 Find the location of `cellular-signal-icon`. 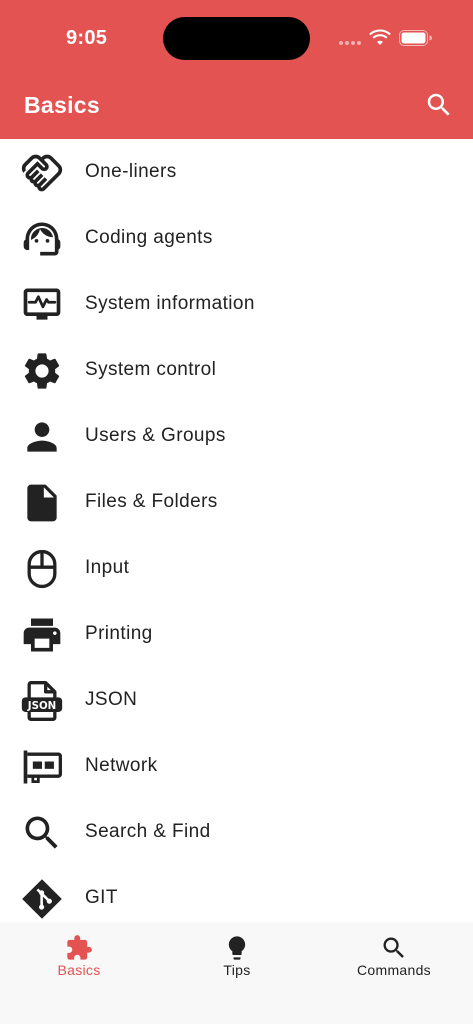

cellular-signal-icon is located at coordinates (351, 43).